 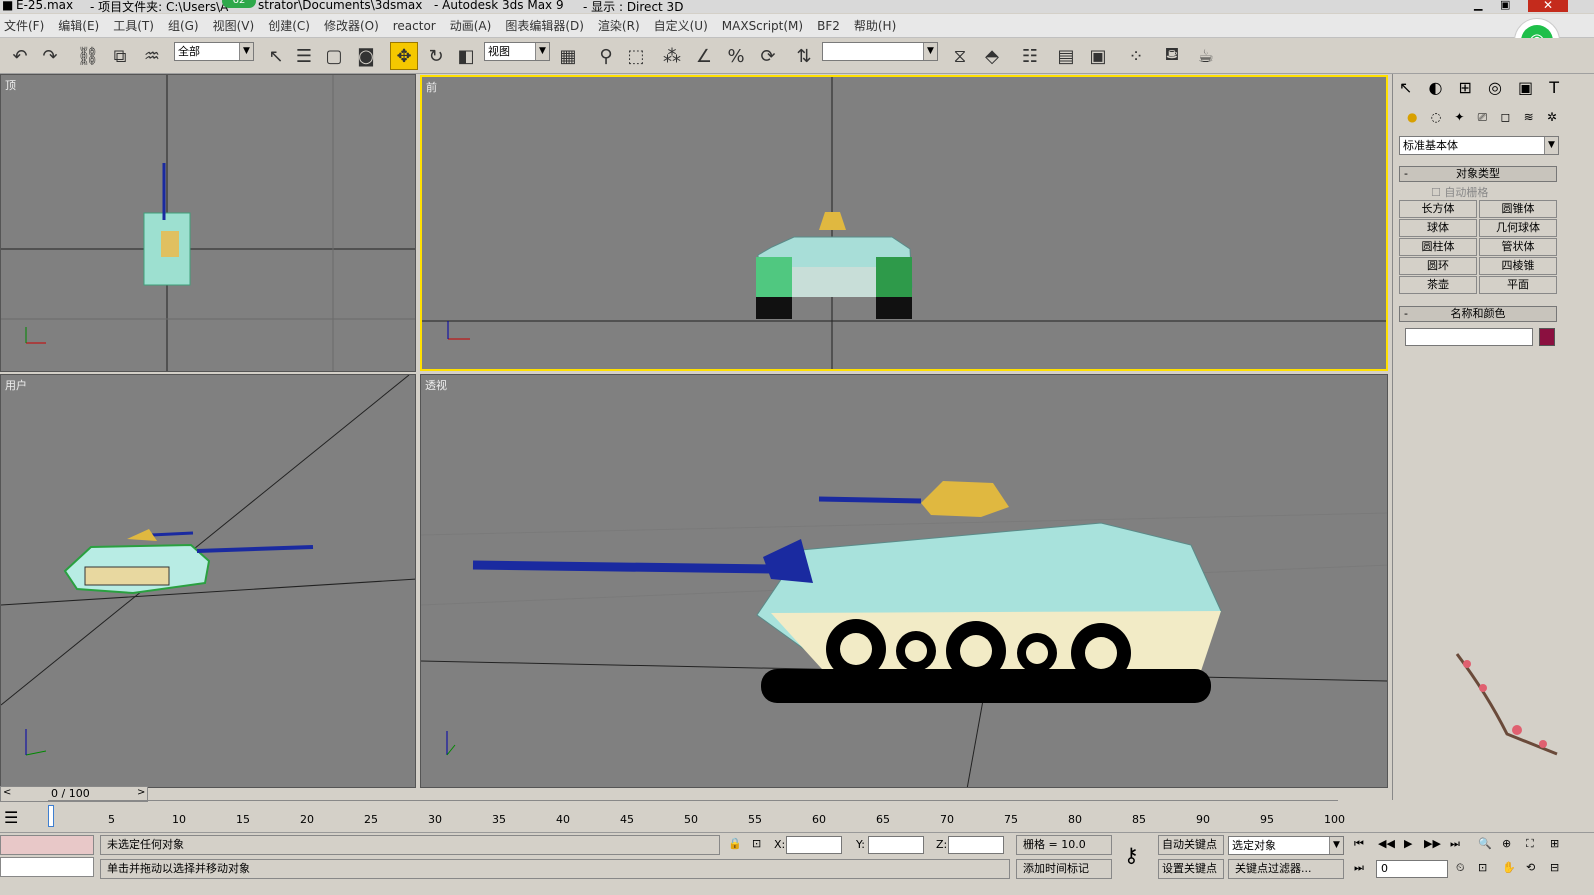 I want to click on schematic-view-icon: ▣, so click(x=1098, y=56).